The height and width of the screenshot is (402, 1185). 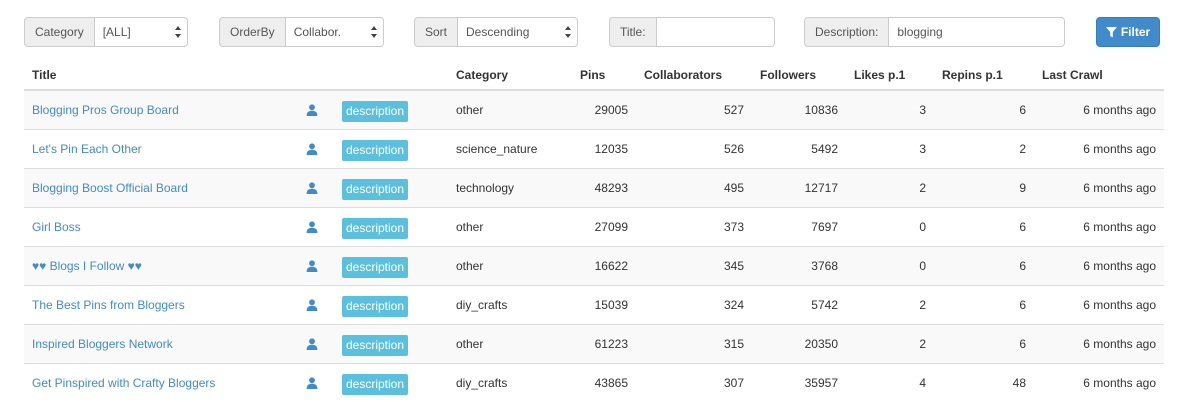 What do you see at coordinates (604, 226) in the screenshot?
I see `cell-pins: 27099` at bounding box center [604, 226].